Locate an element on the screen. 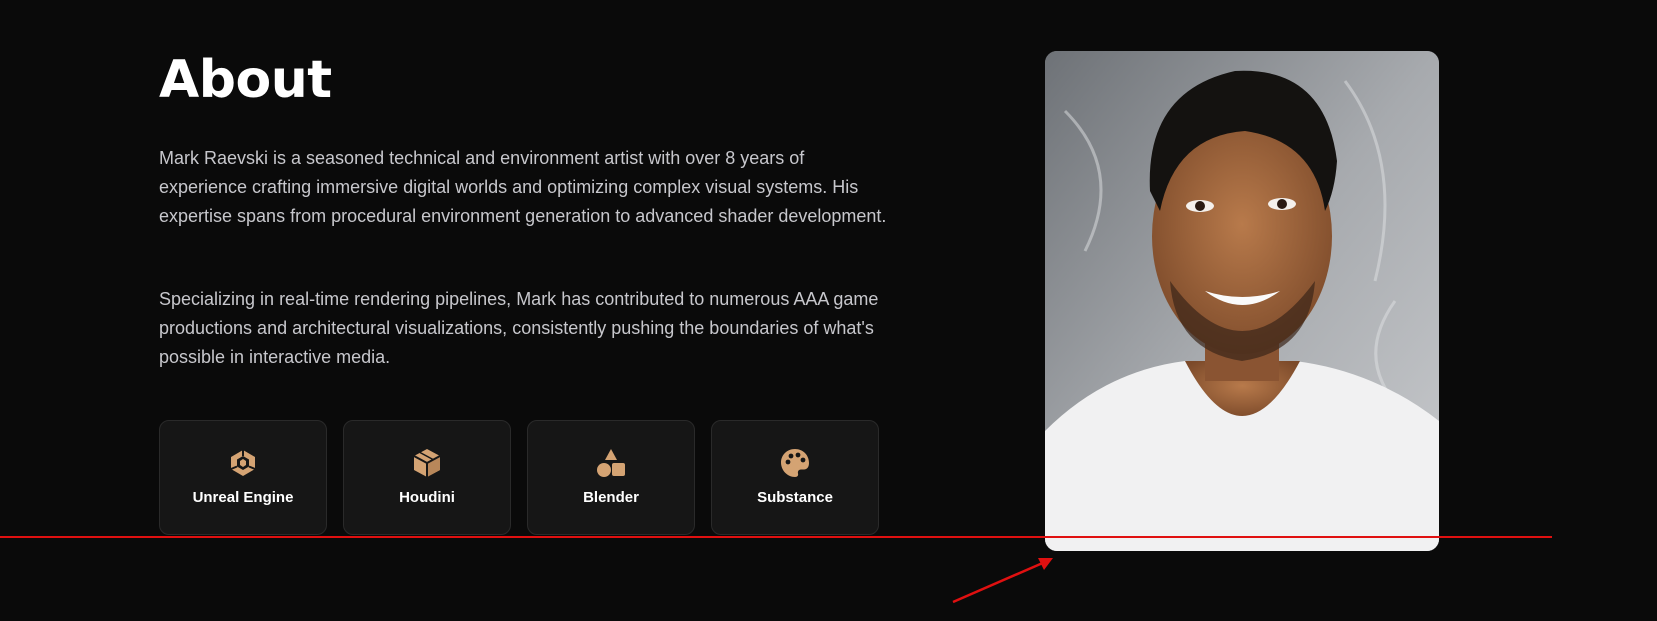 The image size is (1657, 621). skill-label: Substance is located at coordinates (795, 497).